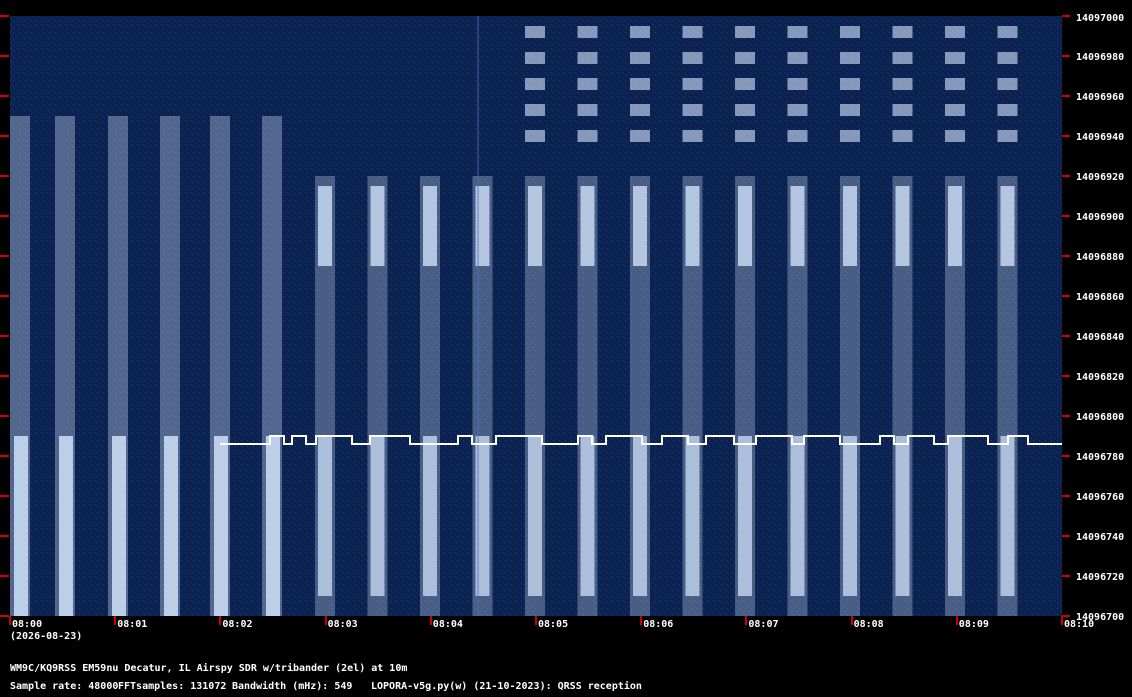 This screenshot has width=1132, height=697. What do you see at coordinates (1100, 457) in the screenshot?
I see `y-tick-label: 14096780` at bounding box center [1100, 457].